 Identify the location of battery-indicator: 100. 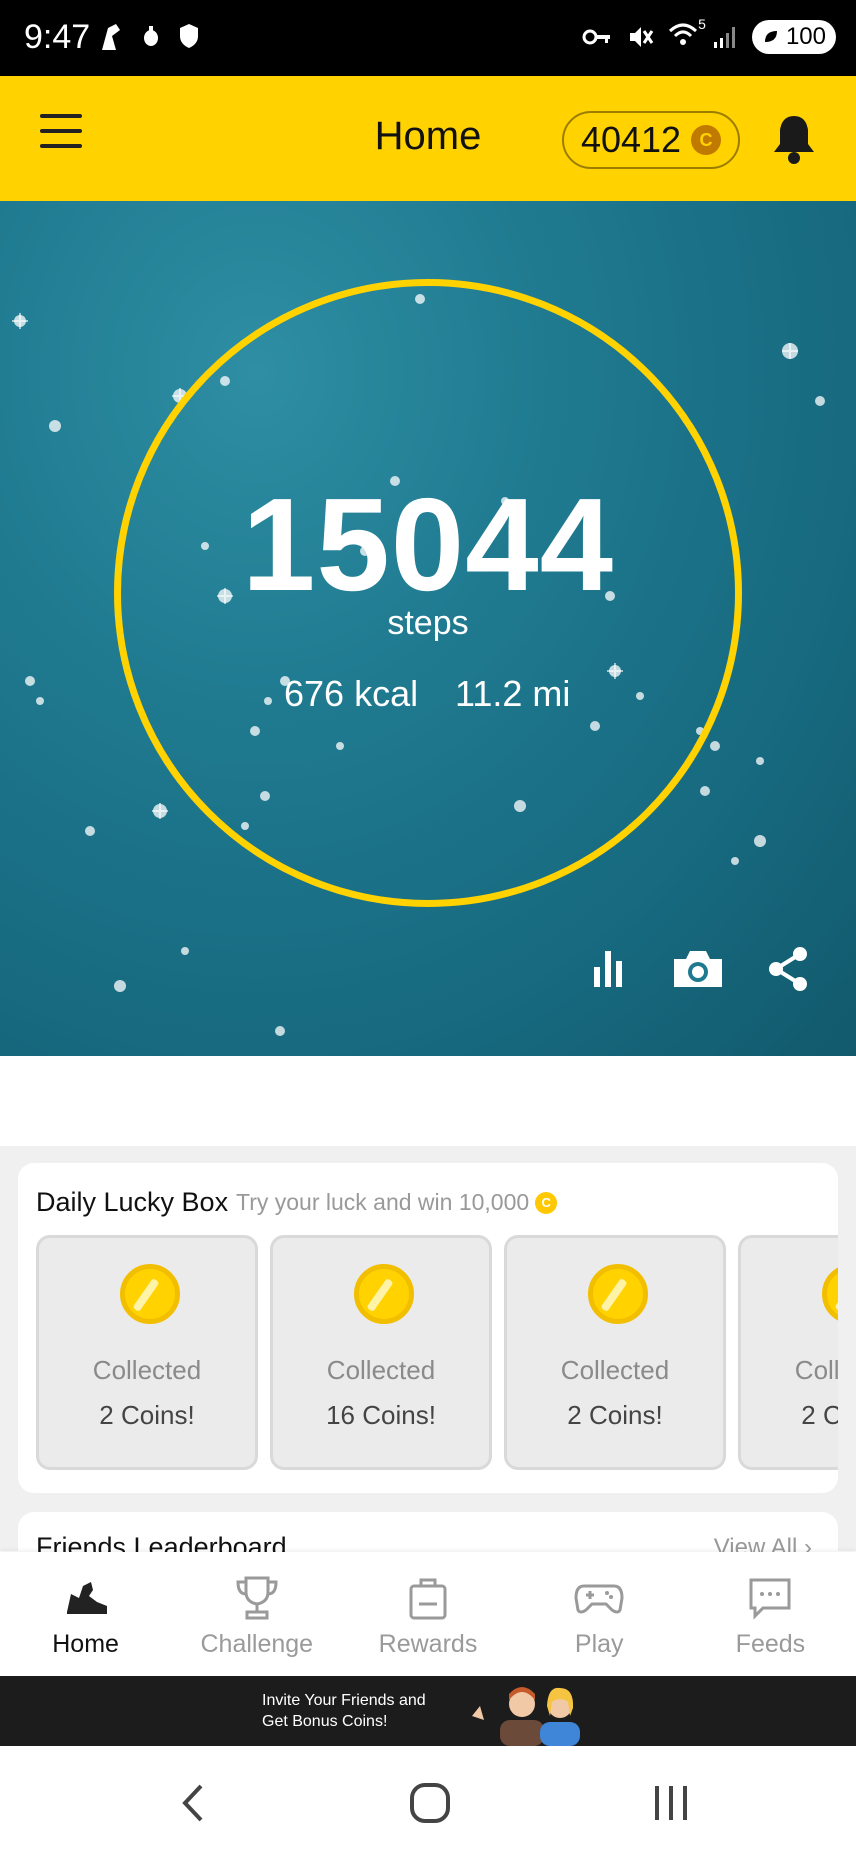
(793, 37).